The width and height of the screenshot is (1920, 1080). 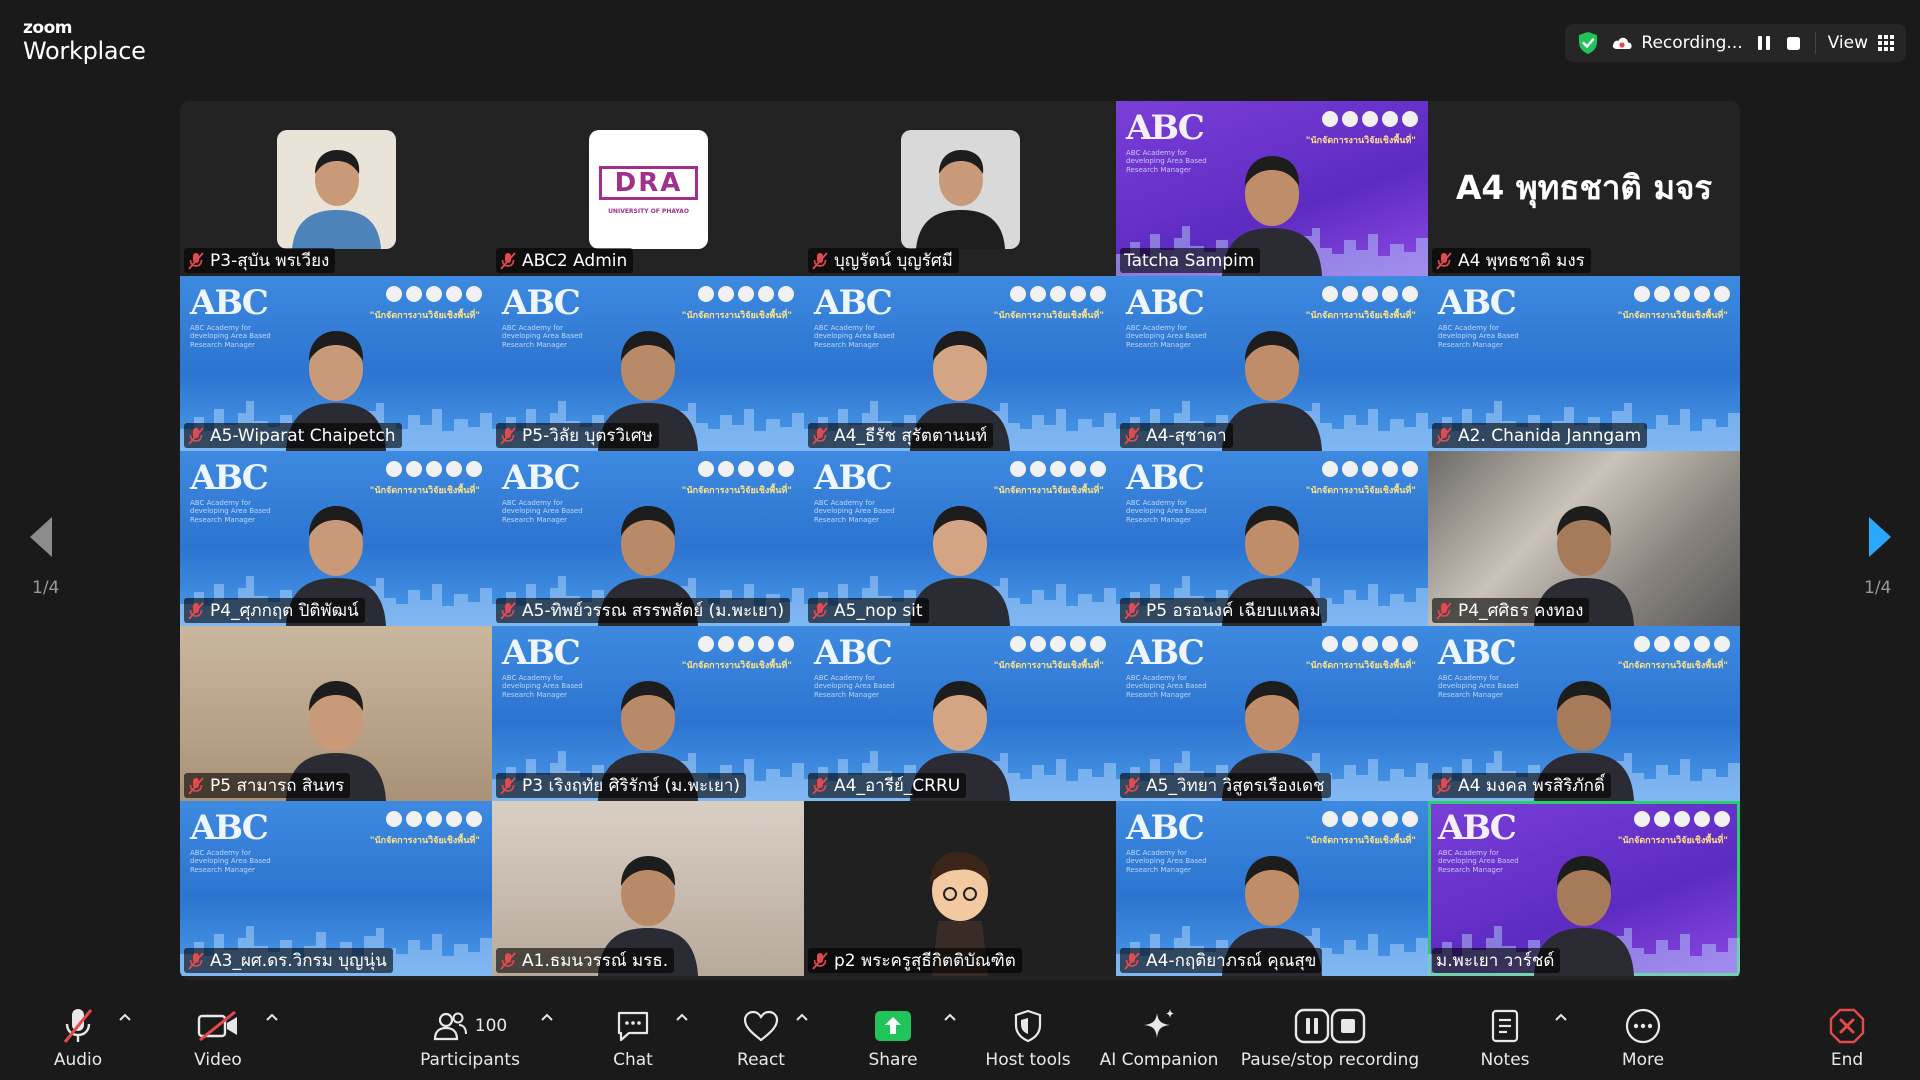 What do you see at coordinates (218, 1060) in the screenshot?
I see `video-label: Video` at bounding box center [218, 1060].